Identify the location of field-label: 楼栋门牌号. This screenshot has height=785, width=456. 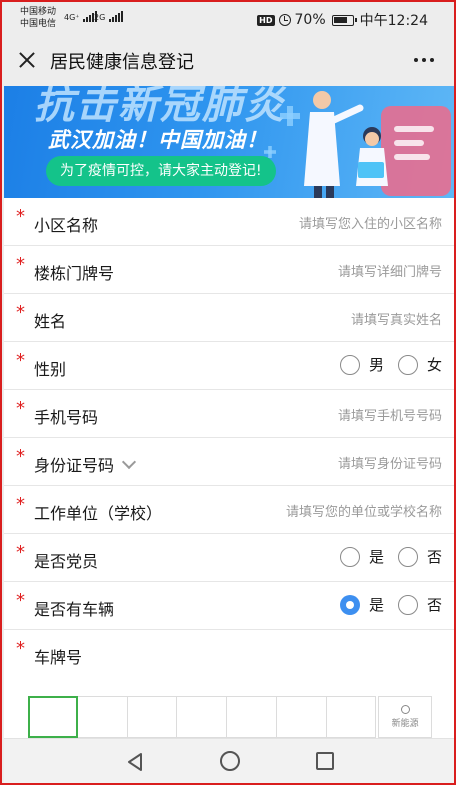
(74, 273).